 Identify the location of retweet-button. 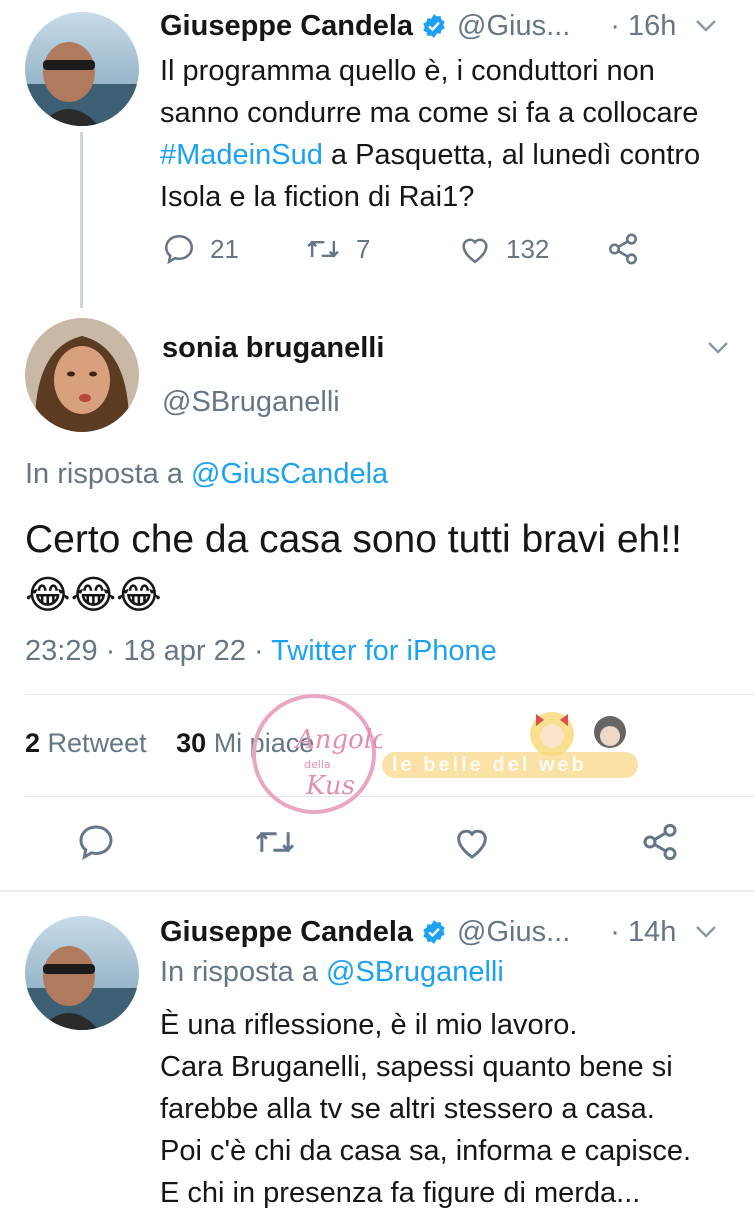
(275, 844).